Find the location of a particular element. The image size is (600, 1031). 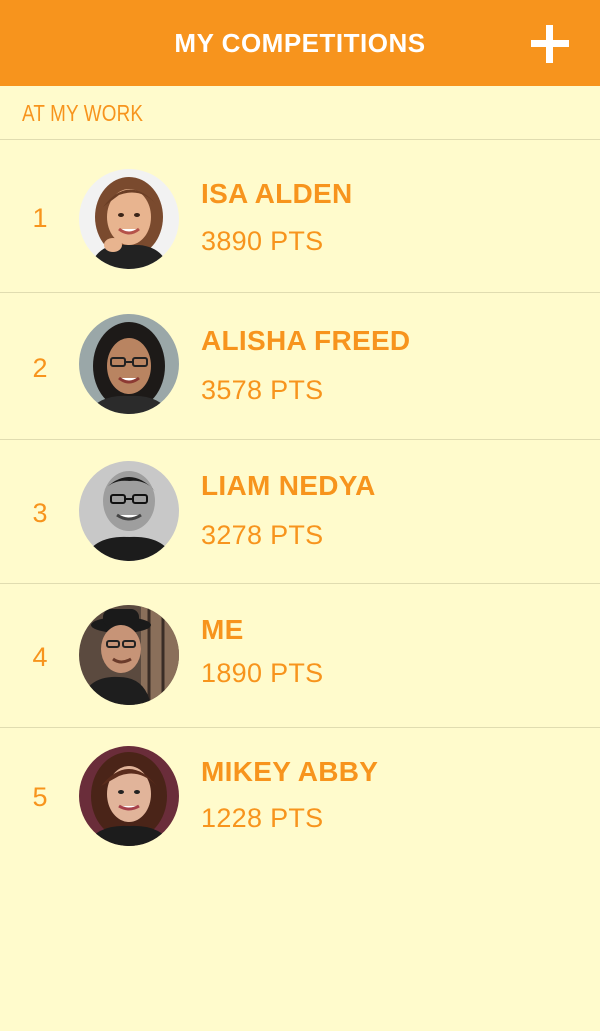

top-bar: MY COMPETITIONS is located at coordinates (300, 43).